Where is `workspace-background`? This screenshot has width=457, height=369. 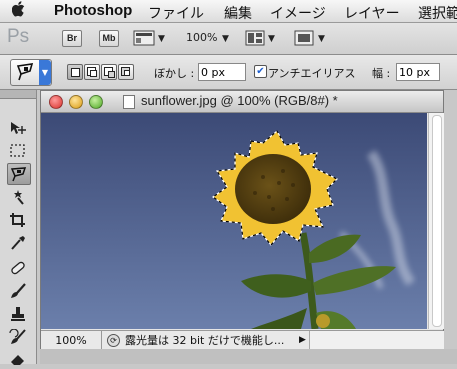 workspace-background is located at coordinates (248, 356).